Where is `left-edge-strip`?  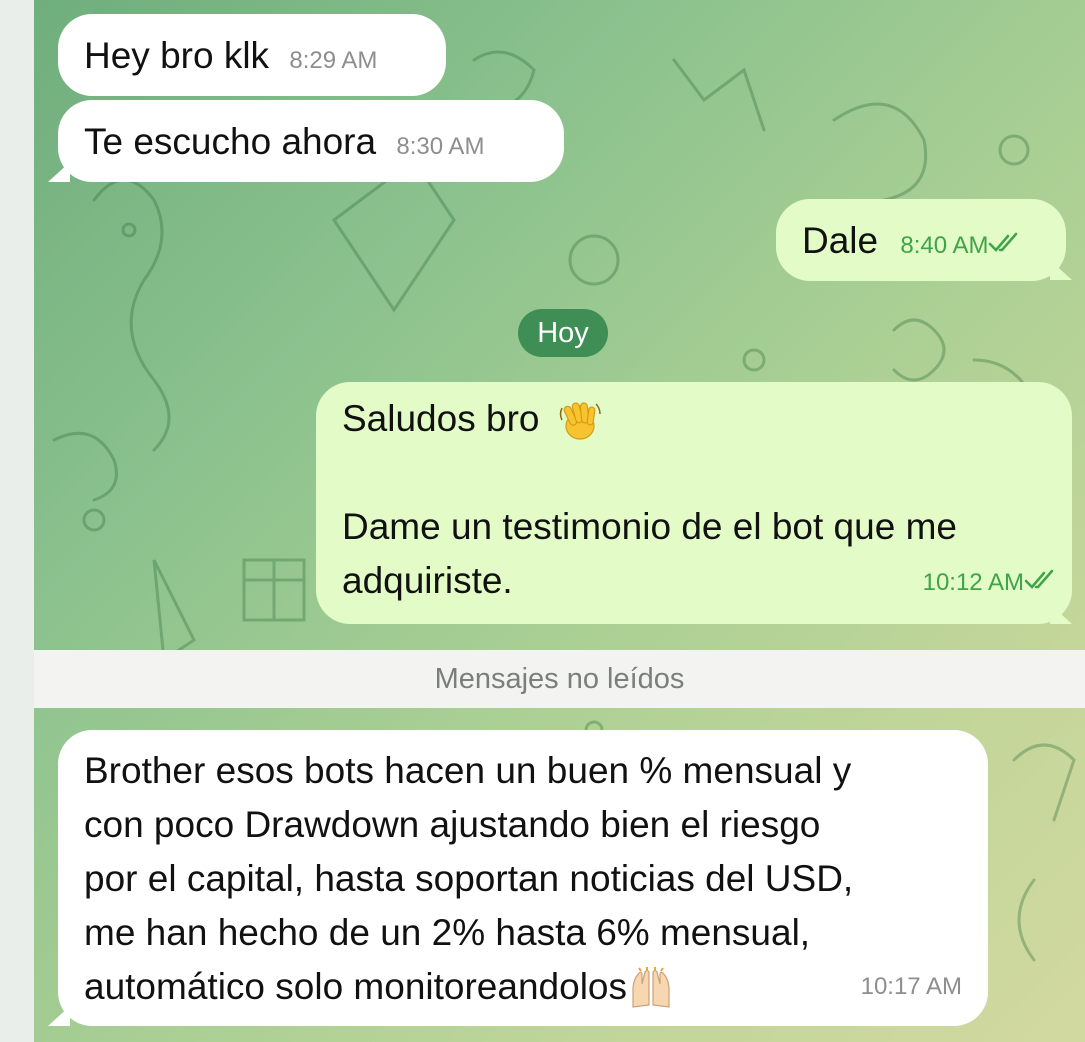
left-edge-strip is located at coordinates (17, 521).